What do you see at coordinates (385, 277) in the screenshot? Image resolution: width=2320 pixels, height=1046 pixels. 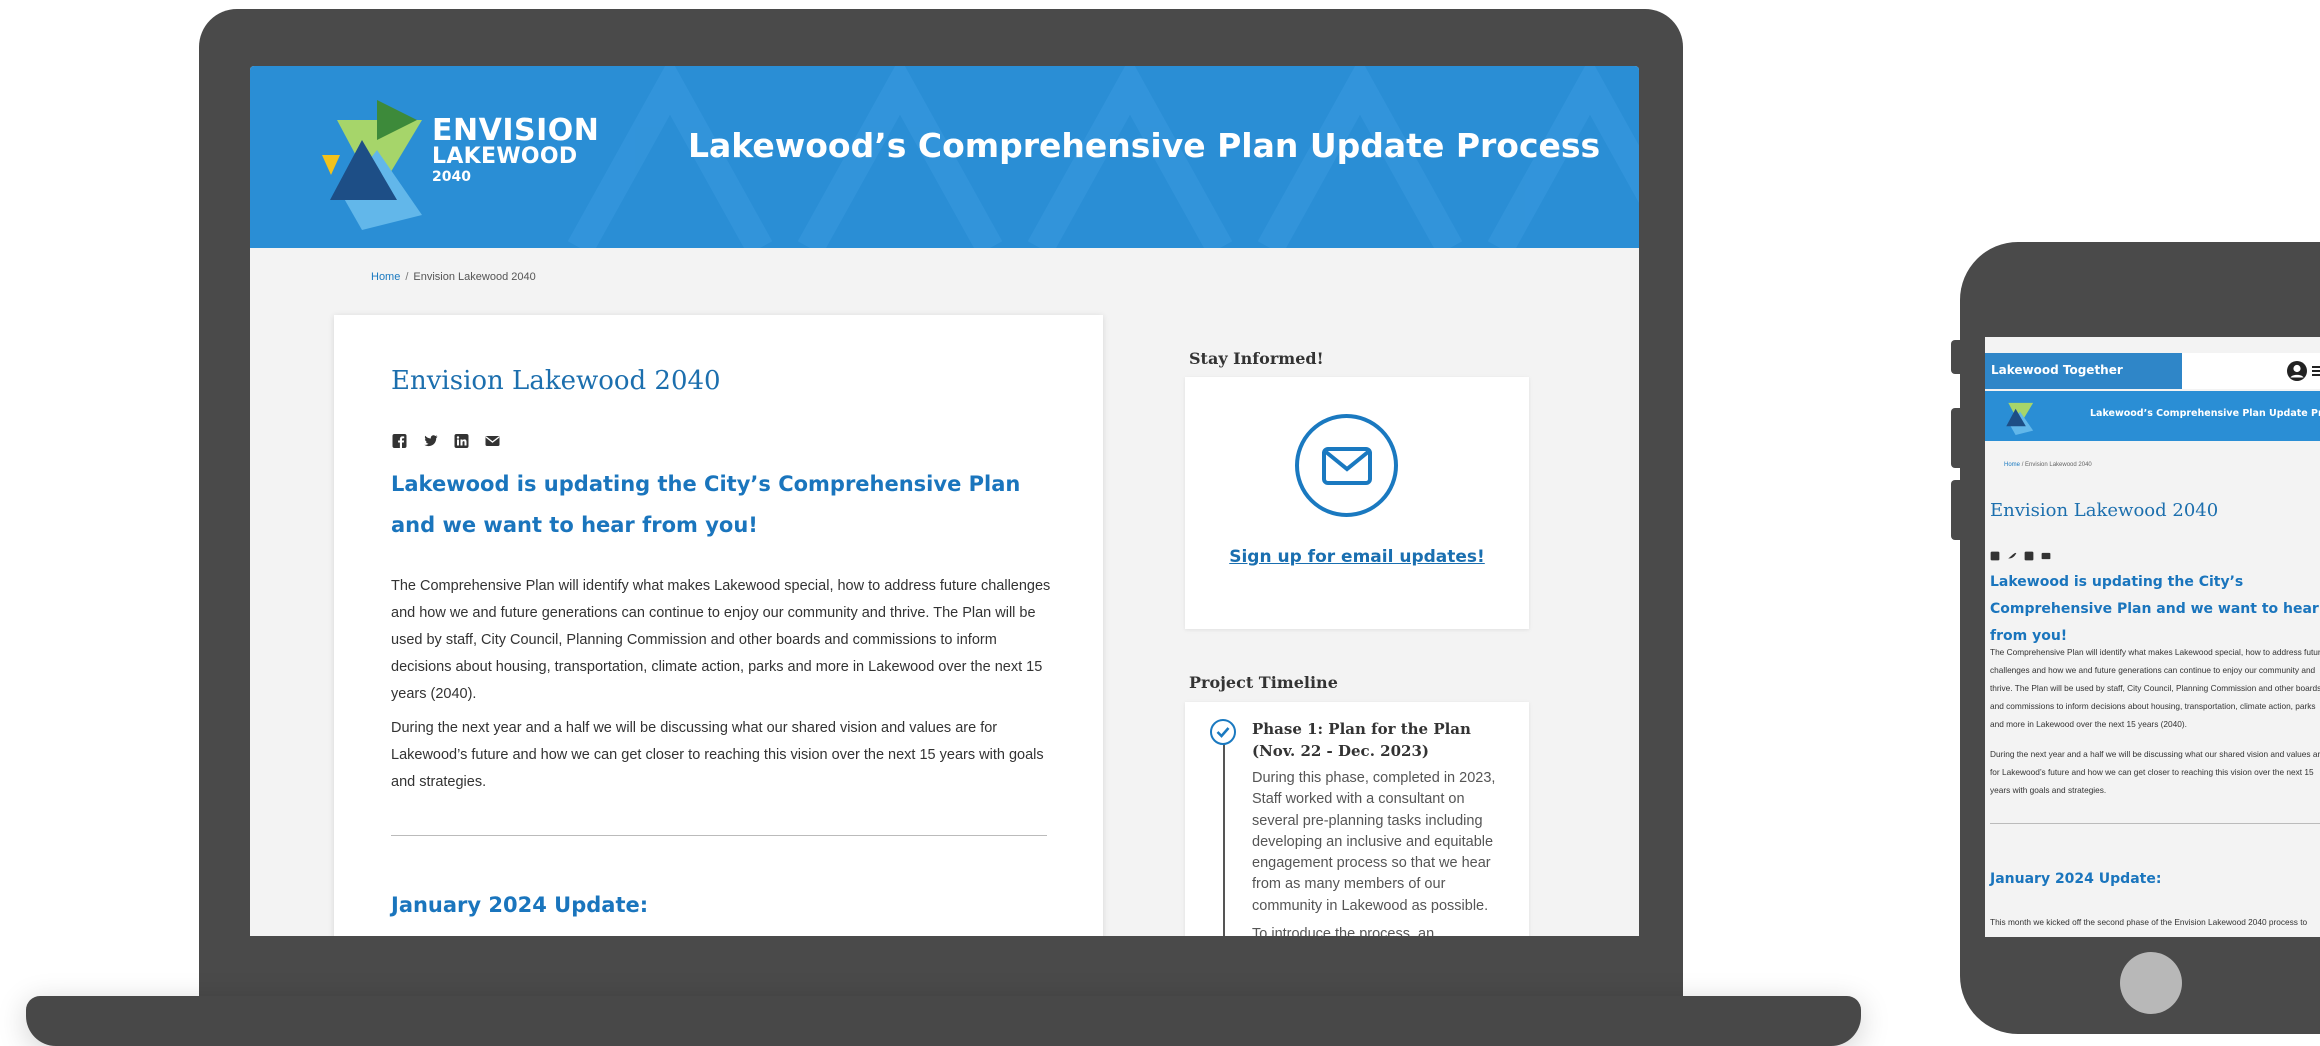 I see `breadcrumb-home-link: Home` at bounding box center [385, 277].